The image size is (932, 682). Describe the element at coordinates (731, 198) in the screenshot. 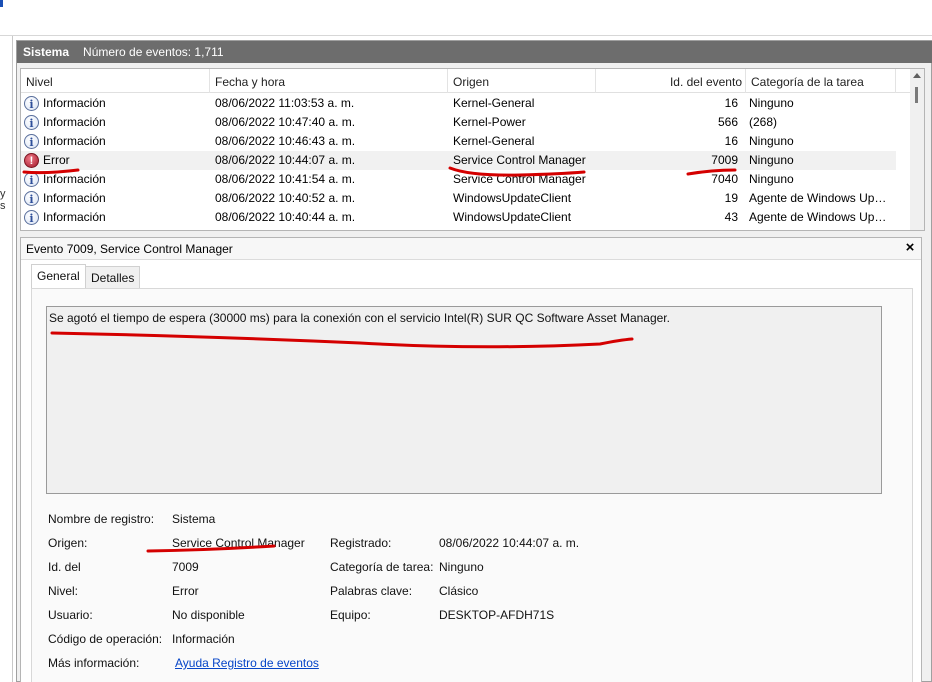

I see `cell-event-id: 19` at that location.